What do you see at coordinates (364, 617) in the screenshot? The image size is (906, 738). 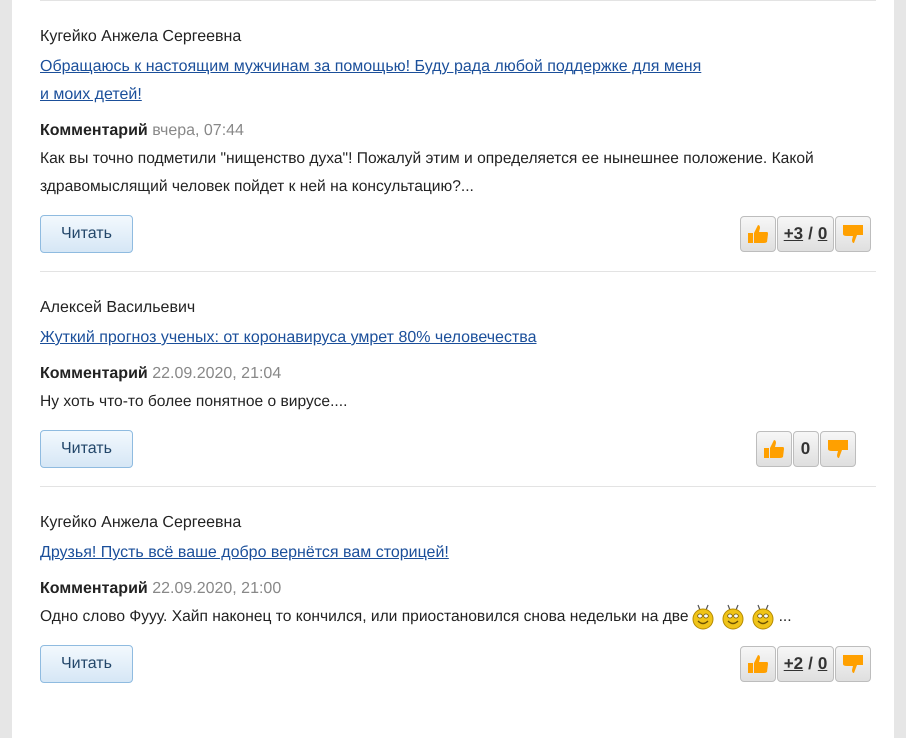 I see `comment-text: Одно слово Фууу. Хайп наконец то кончился, или приостановился снова недельки на две` at bounding box center [364, 617].